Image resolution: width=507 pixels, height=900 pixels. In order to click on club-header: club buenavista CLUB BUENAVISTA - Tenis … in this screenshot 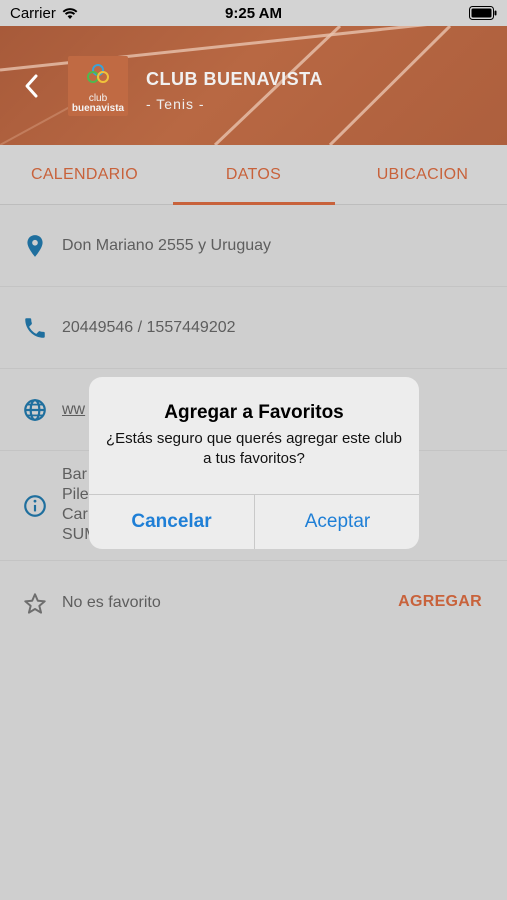, I will do `click(253, 85)`.